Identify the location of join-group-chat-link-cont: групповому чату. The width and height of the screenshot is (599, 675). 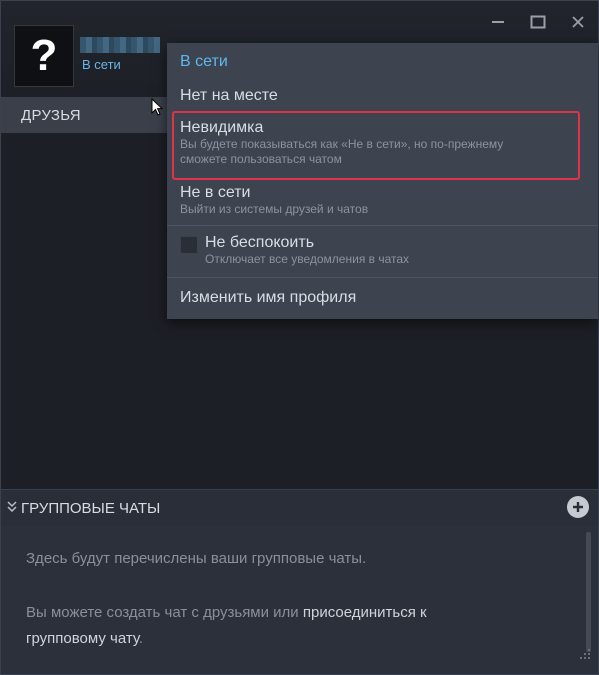
(82, 638).